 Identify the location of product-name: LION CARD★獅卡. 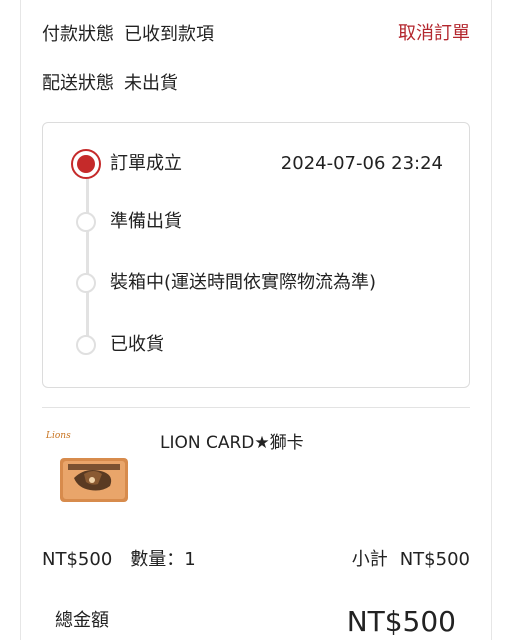
(232, 443).